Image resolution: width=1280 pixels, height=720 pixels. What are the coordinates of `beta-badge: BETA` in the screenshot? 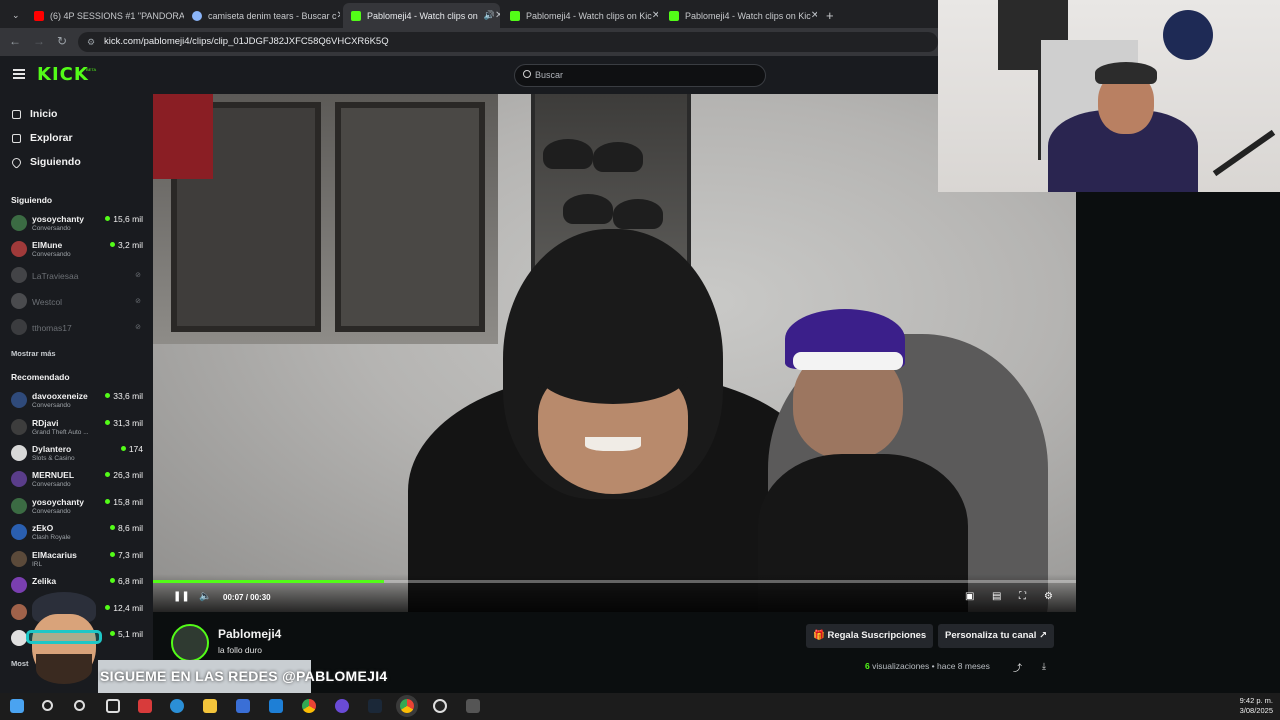 It's located at (91, 69).